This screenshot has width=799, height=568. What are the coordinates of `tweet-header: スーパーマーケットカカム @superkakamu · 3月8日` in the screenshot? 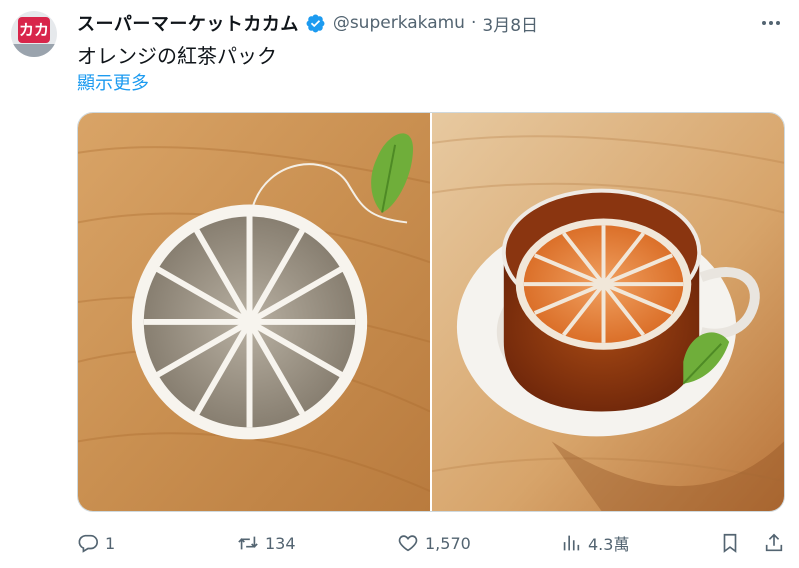 It's located at (307, 23).